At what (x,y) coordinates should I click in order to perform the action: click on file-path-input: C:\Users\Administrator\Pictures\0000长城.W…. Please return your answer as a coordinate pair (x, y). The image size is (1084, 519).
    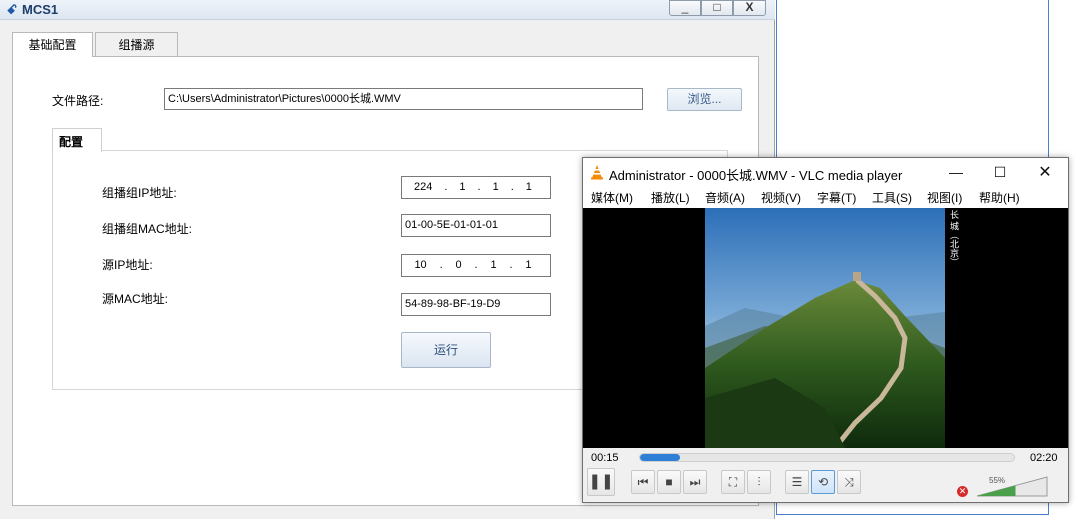
    Looking at the image, I should click on (403, 99).